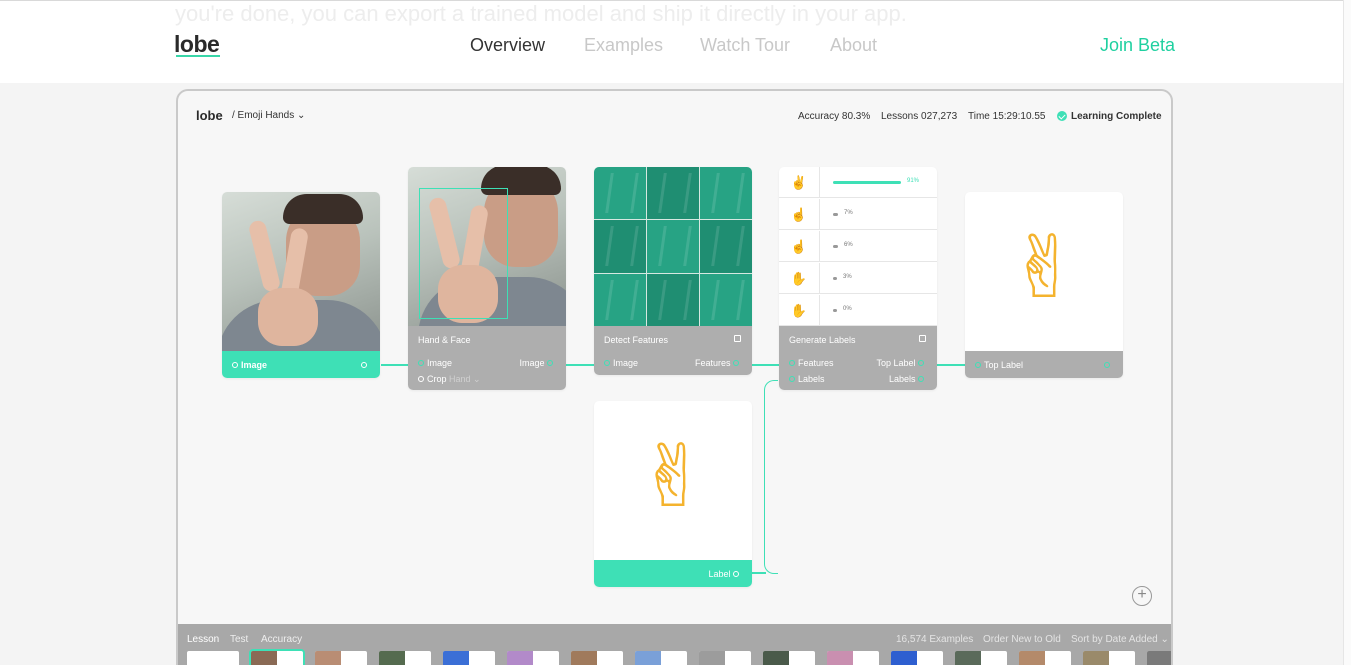 The height and width of the screenshot is (665, 1351). What do you see at coordinates (765, 365) in the screenshot?
I see `wire-detect-to-generate` at bounding box center [765, 365].